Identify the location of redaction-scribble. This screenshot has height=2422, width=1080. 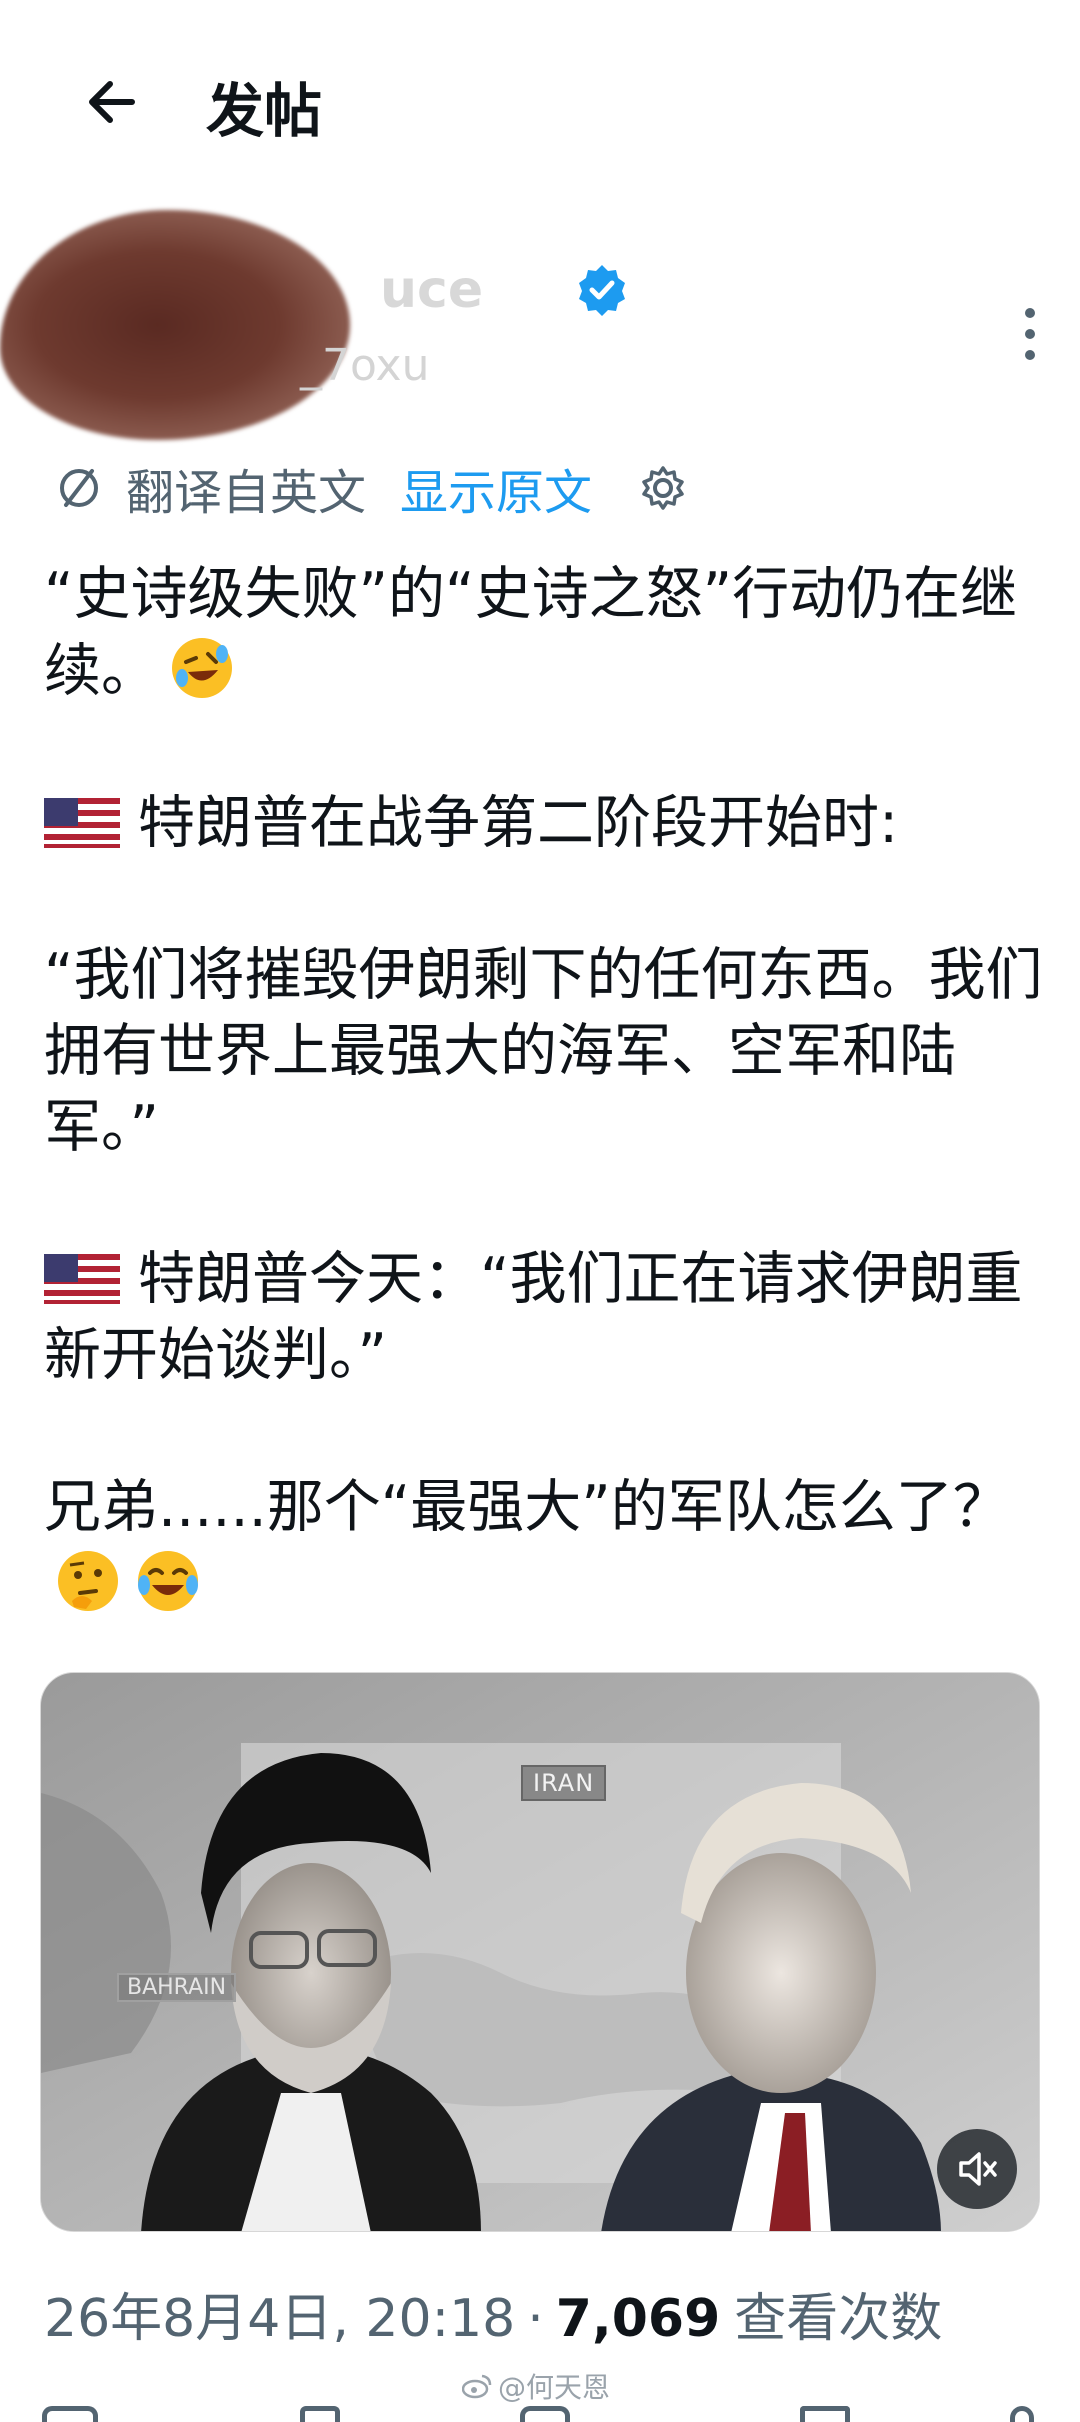
(175, 325).